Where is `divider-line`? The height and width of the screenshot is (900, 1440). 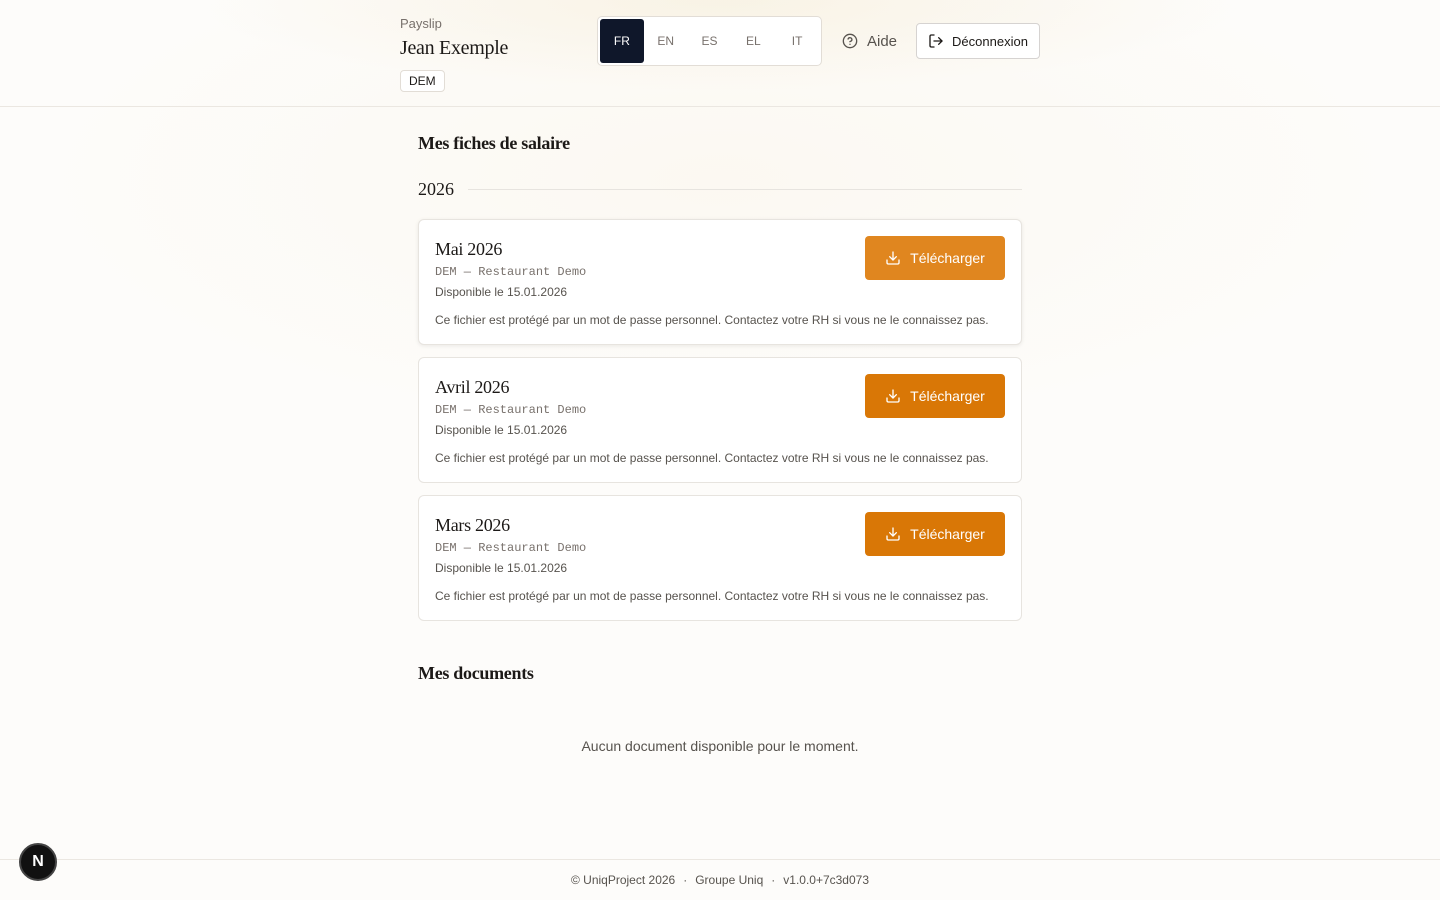
divider-line is located at coordinates (745, 189).